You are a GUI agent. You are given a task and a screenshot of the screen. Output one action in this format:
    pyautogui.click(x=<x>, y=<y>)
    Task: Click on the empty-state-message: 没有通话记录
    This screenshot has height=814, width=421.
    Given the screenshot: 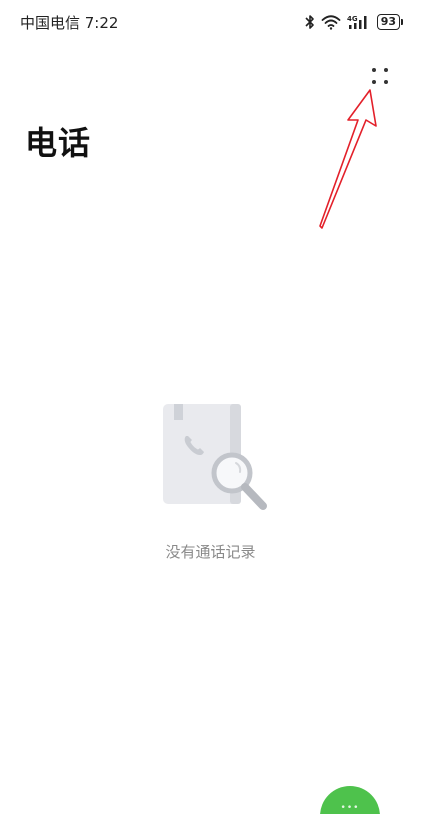 What is the action you would take?
    pyautogui.click(x=210, y=552)
    